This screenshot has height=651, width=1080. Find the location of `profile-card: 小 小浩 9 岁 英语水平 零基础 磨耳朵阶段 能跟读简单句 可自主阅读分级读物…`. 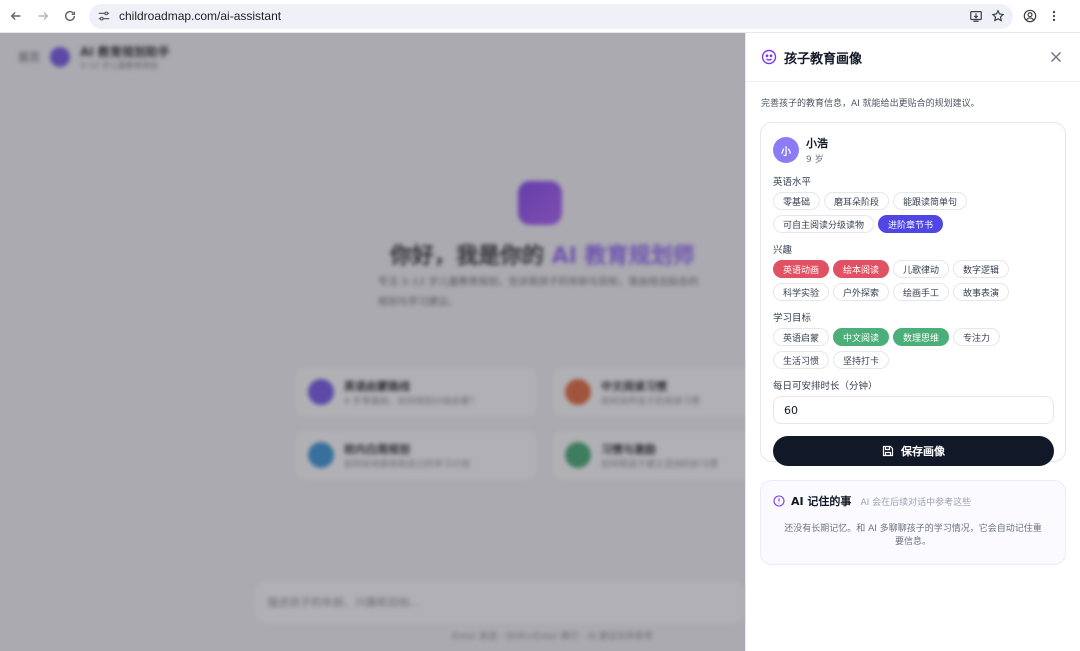

profile-card: 小 小浩 9 岁 英语水平 零基础 磨耳朵阶段 能跟读简单句 可自主阅读分级读物… is located at coordinates (913, 294).